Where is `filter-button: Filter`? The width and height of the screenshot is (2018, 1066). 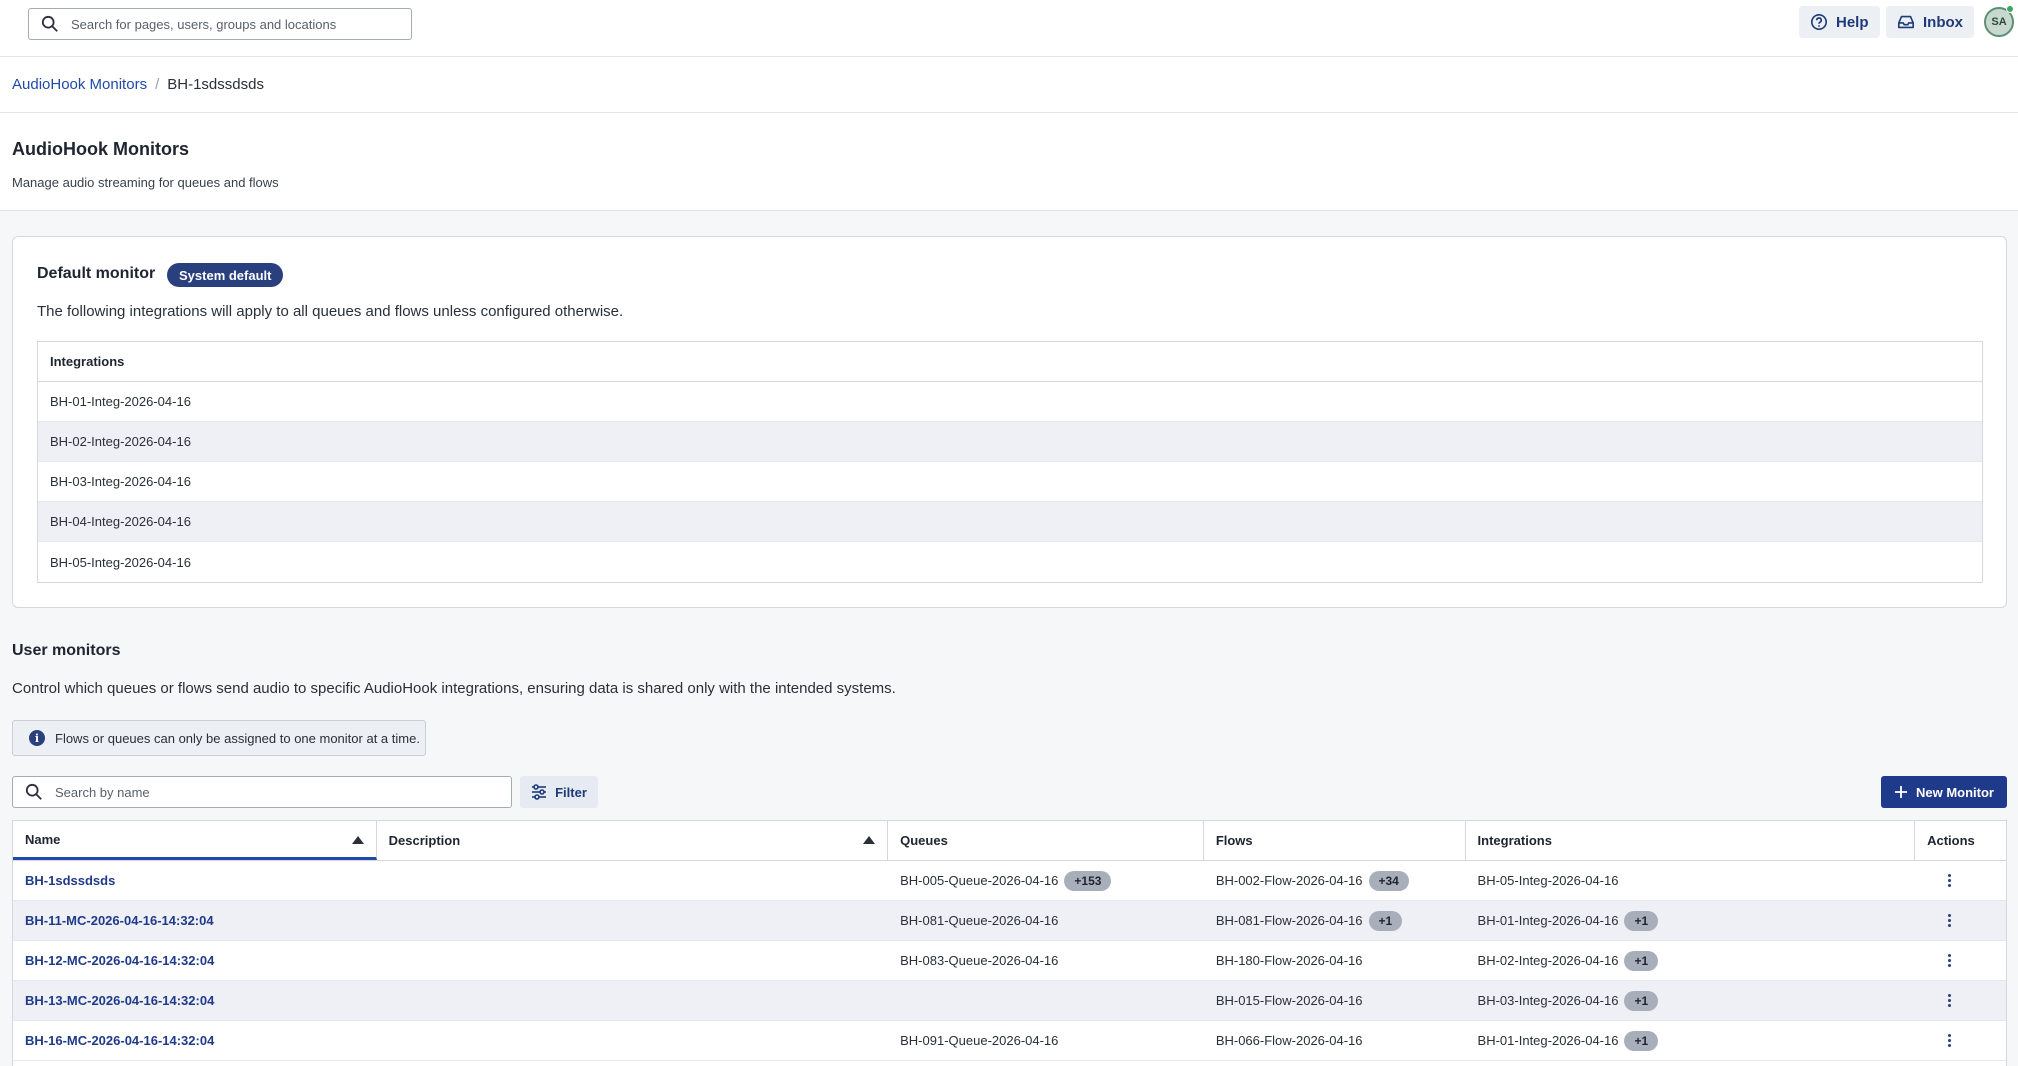
filter-button: Filter is located at coordinates (559, 792).